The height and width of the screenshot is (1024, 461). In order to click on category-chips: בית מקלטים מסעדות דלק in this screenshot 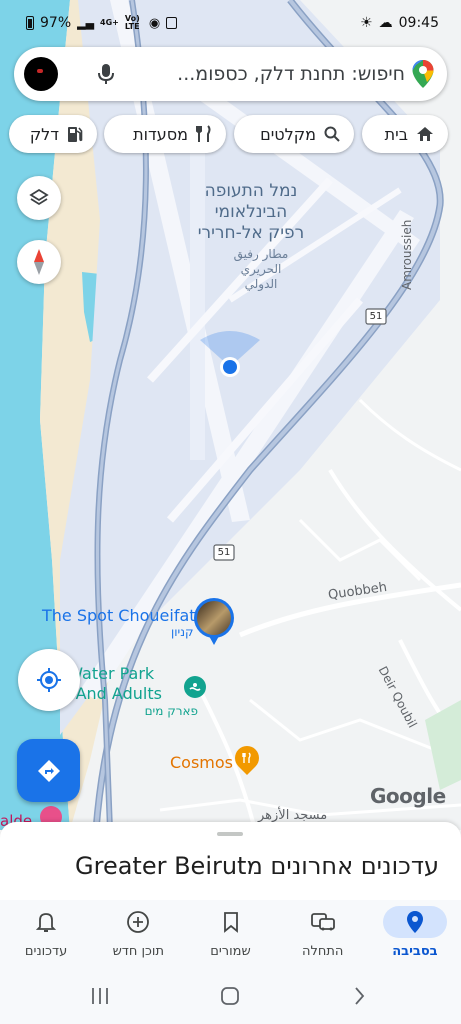, I will do `click(230, 134)`.